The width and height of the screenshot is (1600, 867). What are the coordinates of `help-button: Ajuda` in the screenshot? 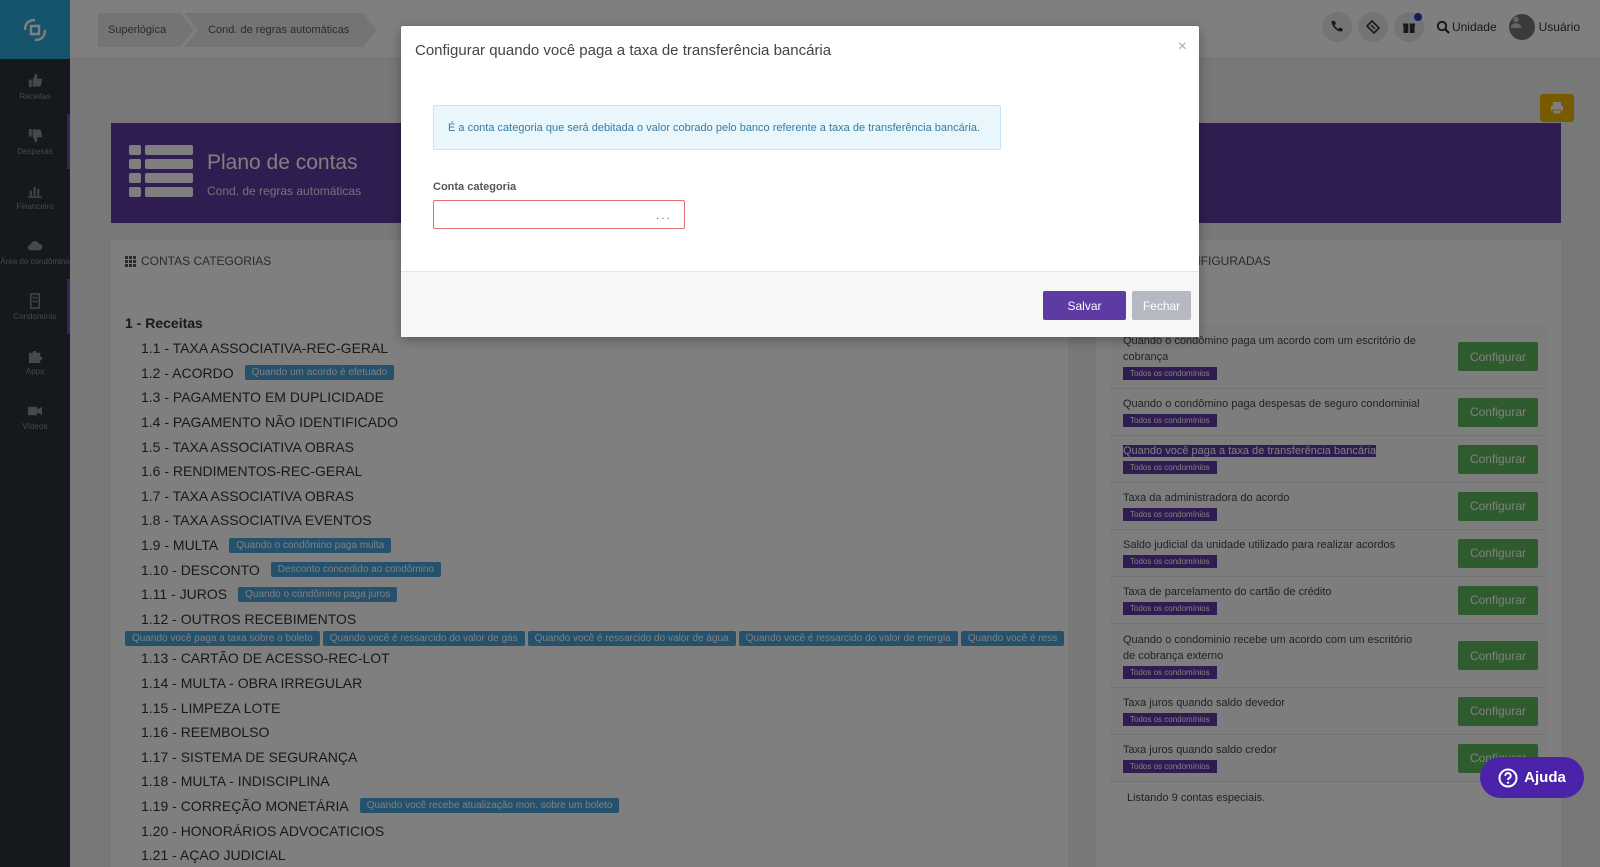 It's located at (1532, 777).